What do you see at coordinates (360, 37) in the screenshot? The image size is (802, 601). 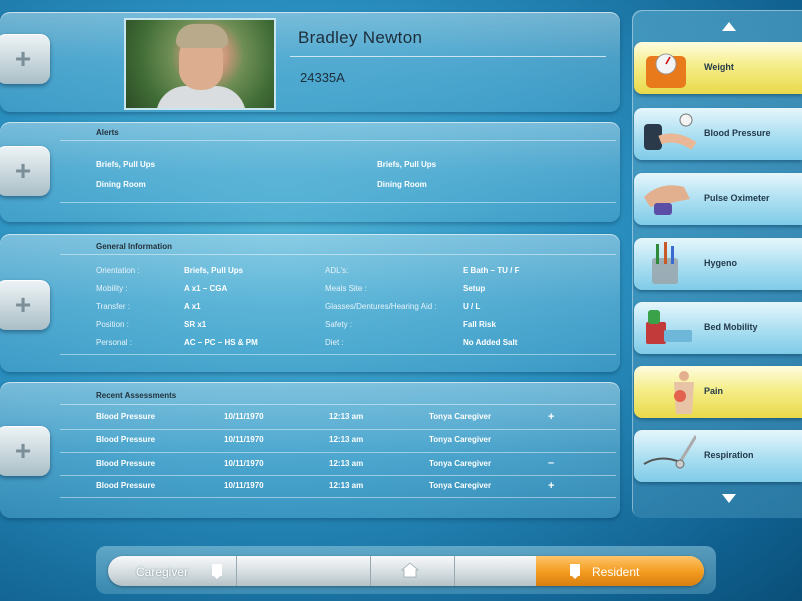 I see `resident-name: Bradley Newton` at bounding box center [360, 37].